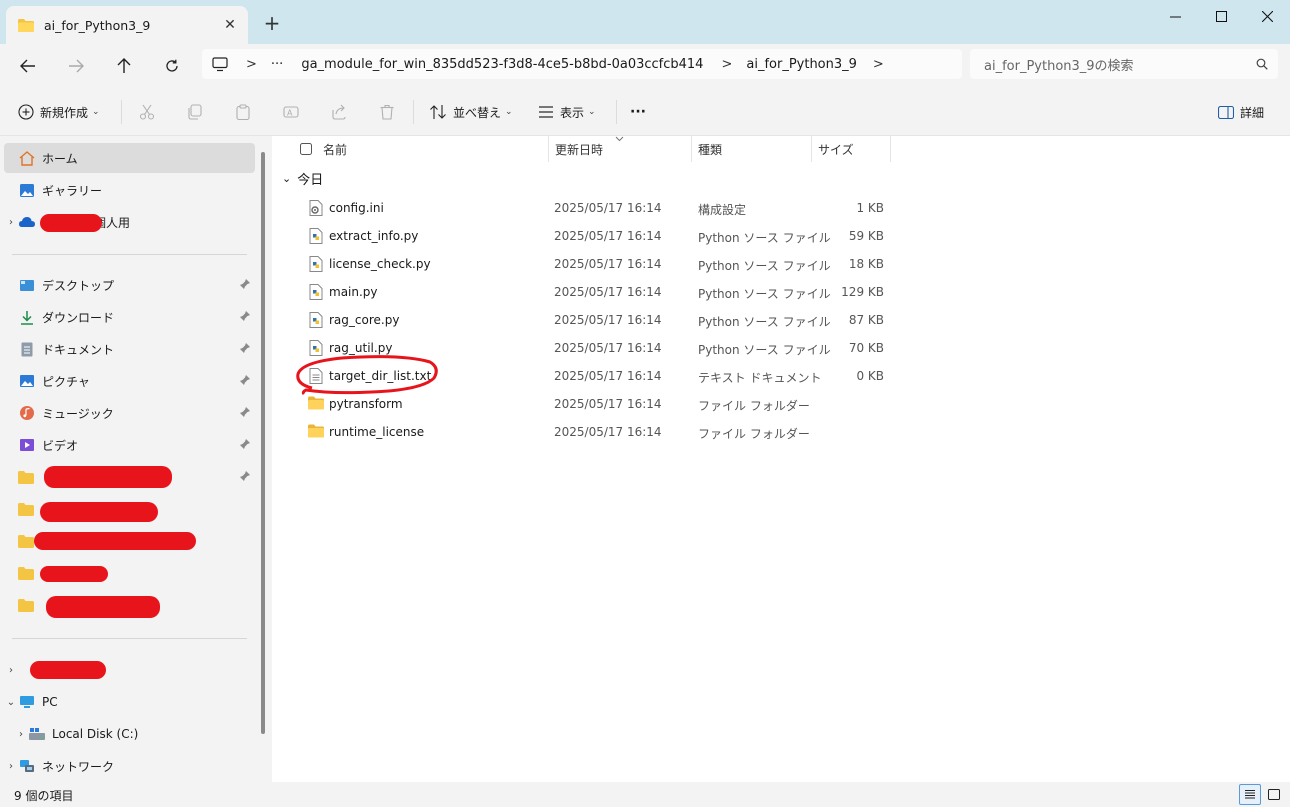  What do you see at coordinates (471, 112) in the screenshot?
I see `sort-button: 並べ替え ⌄` at bounding box center [471, 112].